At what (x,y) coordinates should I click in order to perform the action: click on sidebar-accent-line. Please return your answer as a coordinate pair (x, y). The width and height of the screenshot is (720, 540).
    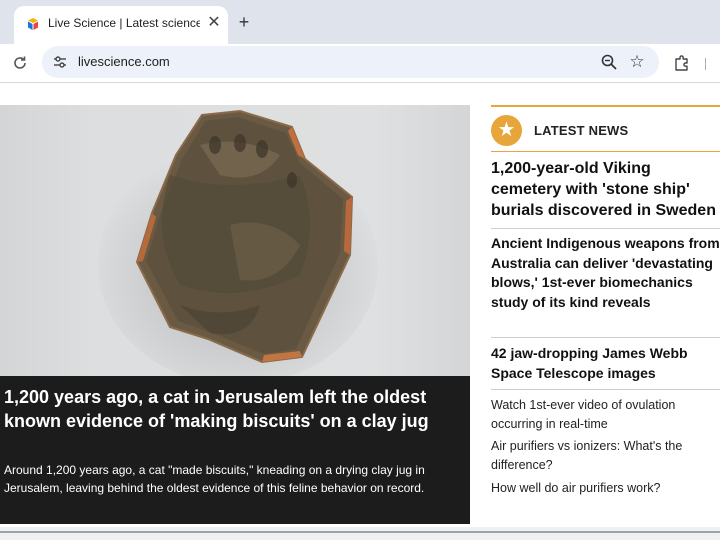
    Looking at the image, I should click on (605, 106).